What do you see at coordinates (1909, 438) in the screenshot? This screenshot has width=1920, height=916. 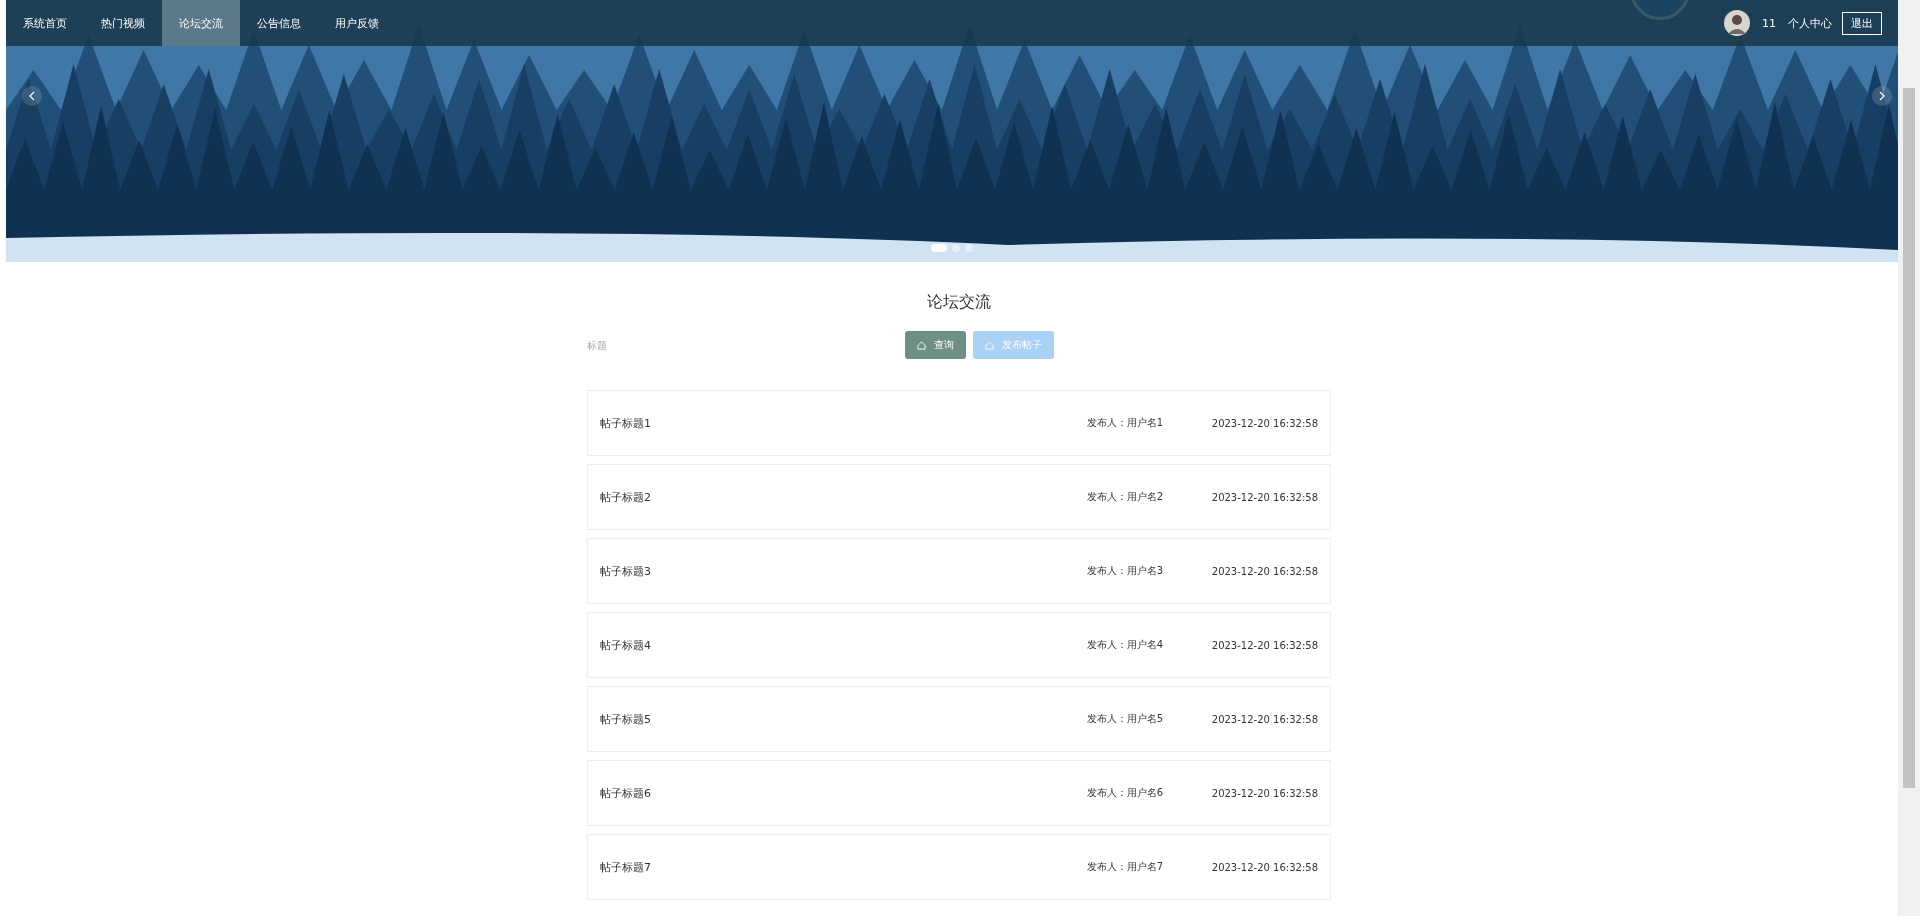 I see `scrollbar-thumb` at bounding box center [1909, 438].